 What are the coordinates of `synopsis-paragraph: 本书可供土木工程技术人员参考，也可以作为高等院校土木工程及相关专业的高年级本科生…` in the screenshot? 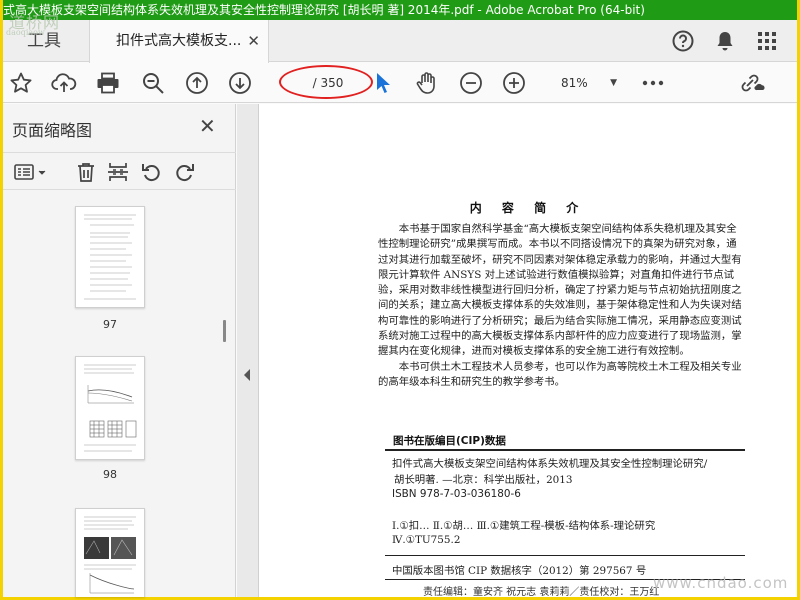 It's located at (560, 374).